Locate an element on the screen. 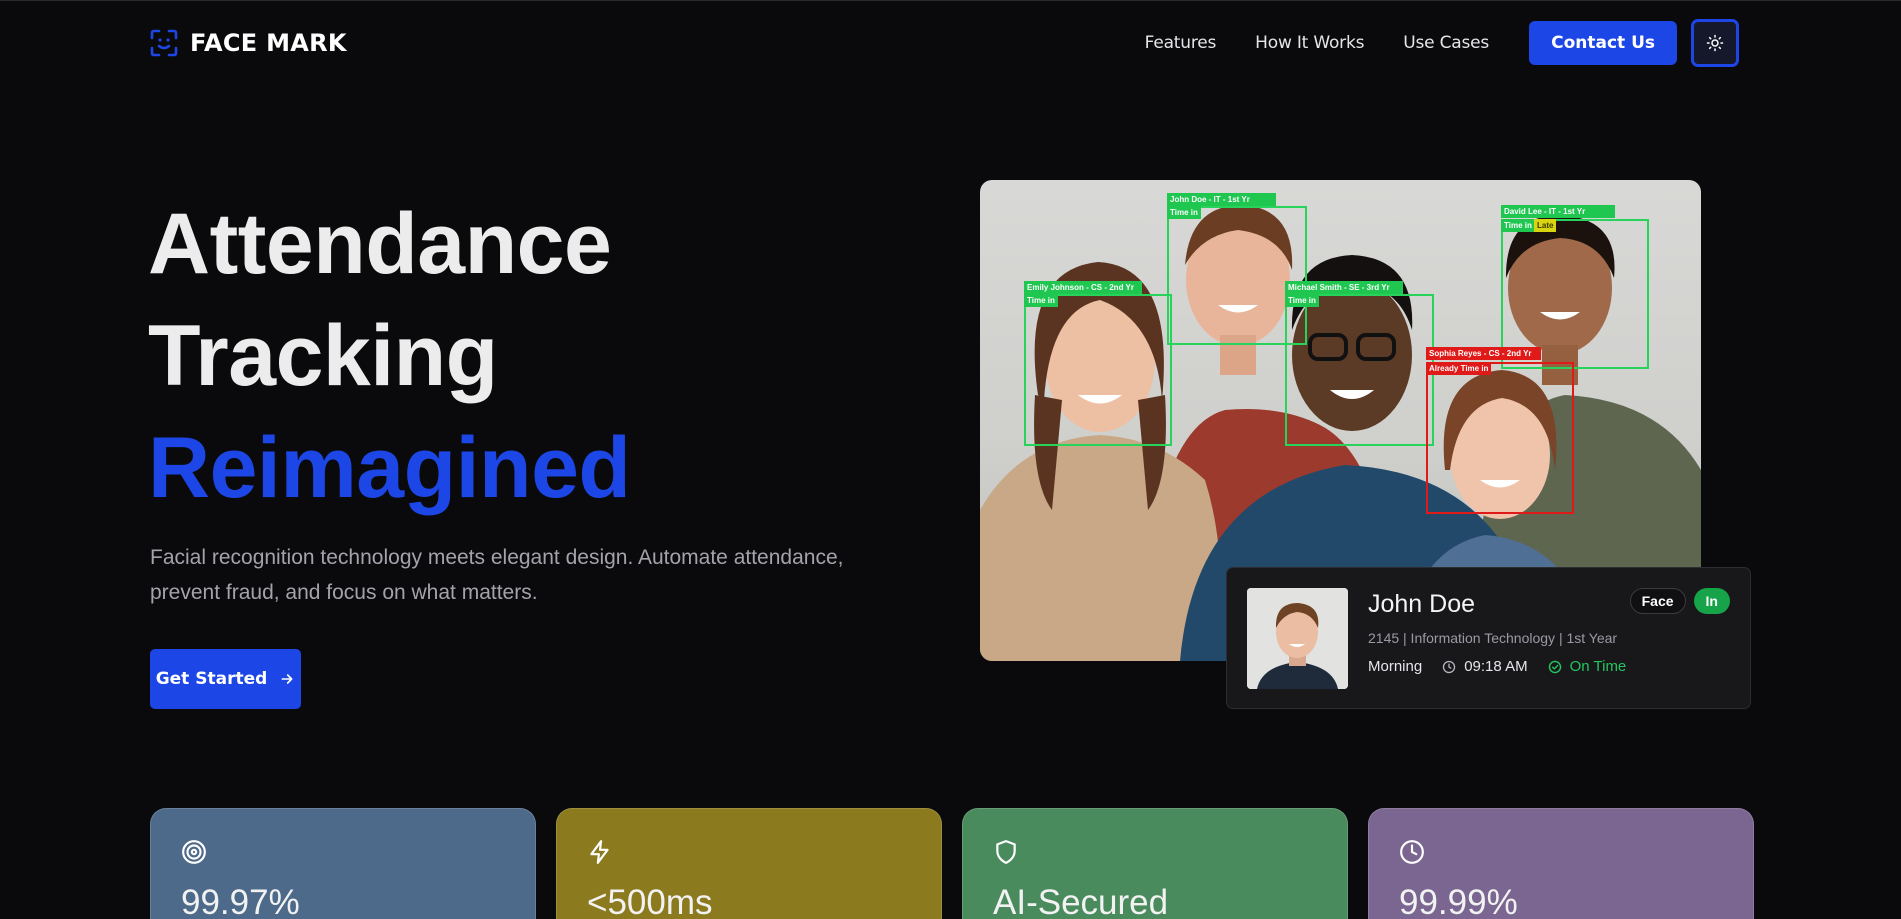 The width and height of the screenshot is (1901, 919). detection-label-michael-smith: Michael Smith - SE - 3rd Yr is located at coordinates (1344, 287).